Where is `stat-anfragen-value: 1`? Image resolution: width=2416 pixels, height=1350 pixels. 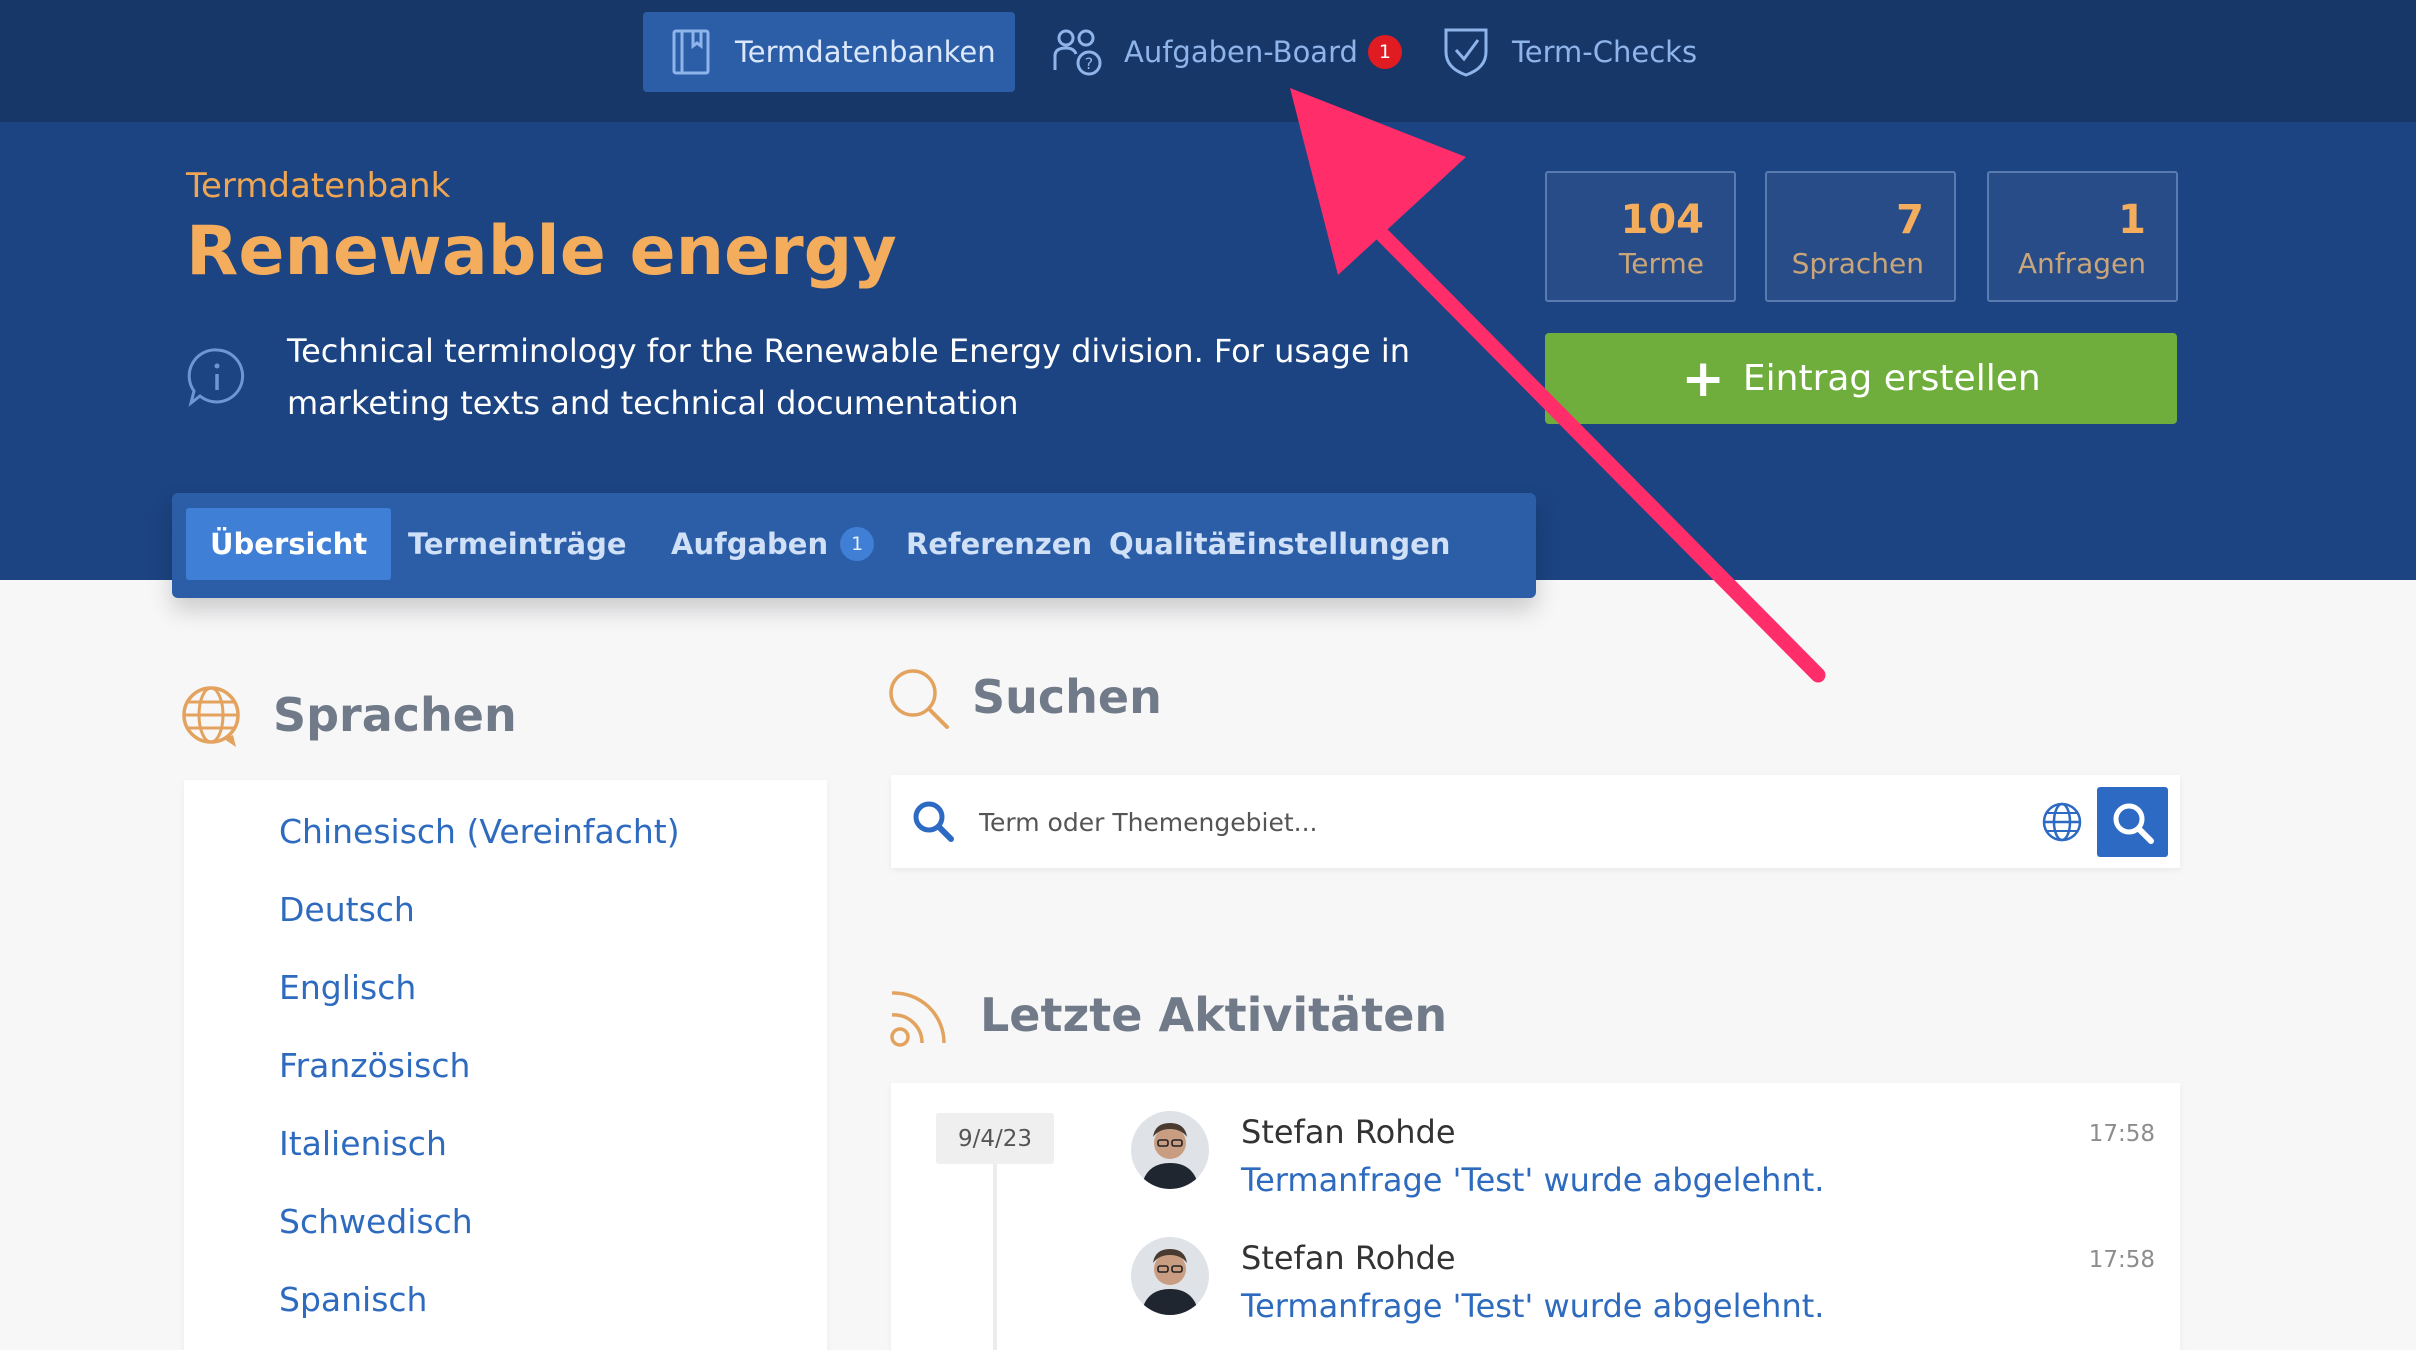 stat-anfragen-value: 1 is located at coordinates (2132, 220).